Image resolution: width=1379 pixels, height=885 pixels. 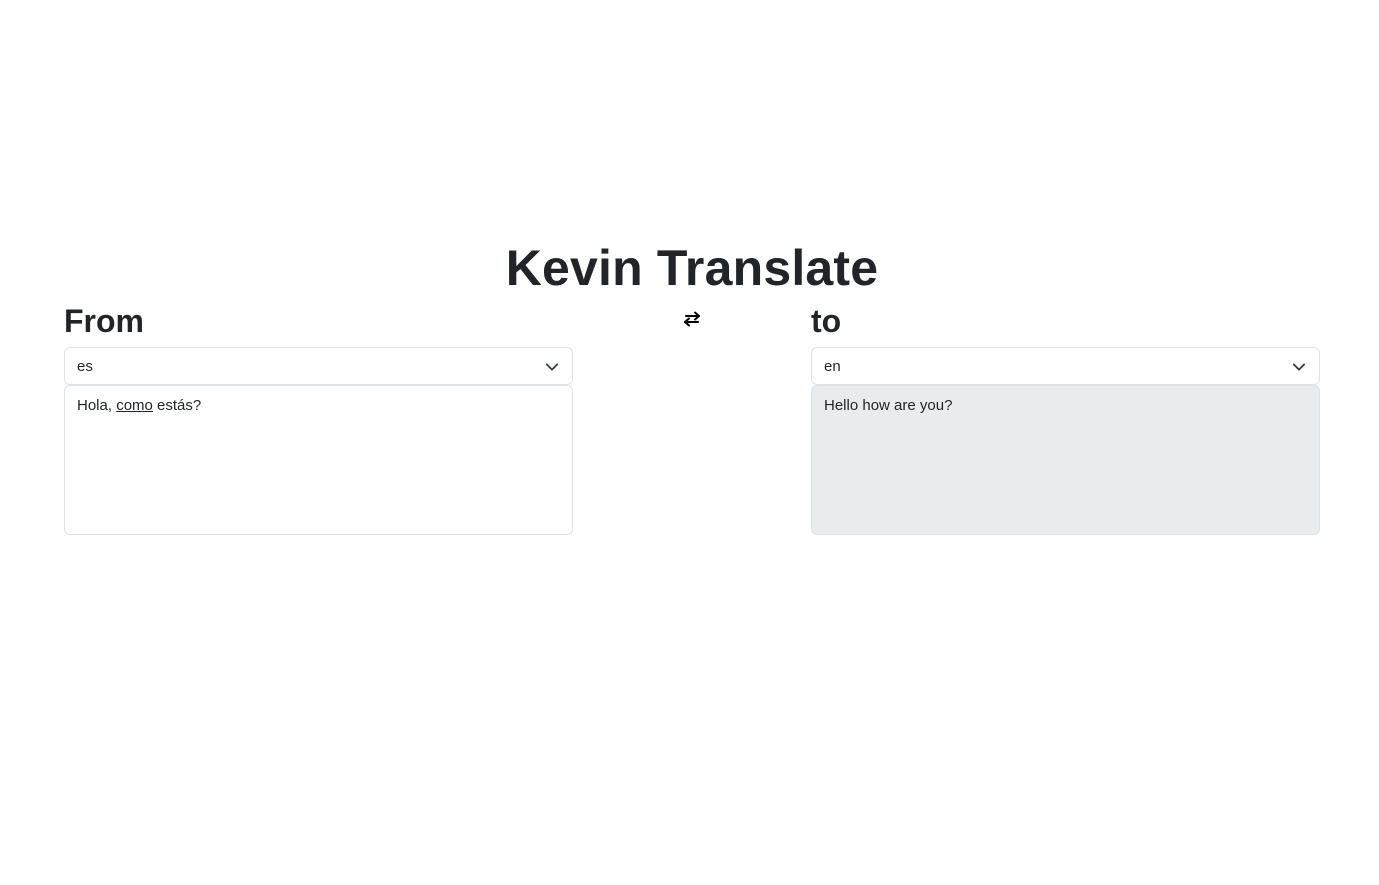 What do you see at coordinates (134, 405) in the screenshot?
I see `source-text-spellcheck-word: como` at bounding box center [134, 405].